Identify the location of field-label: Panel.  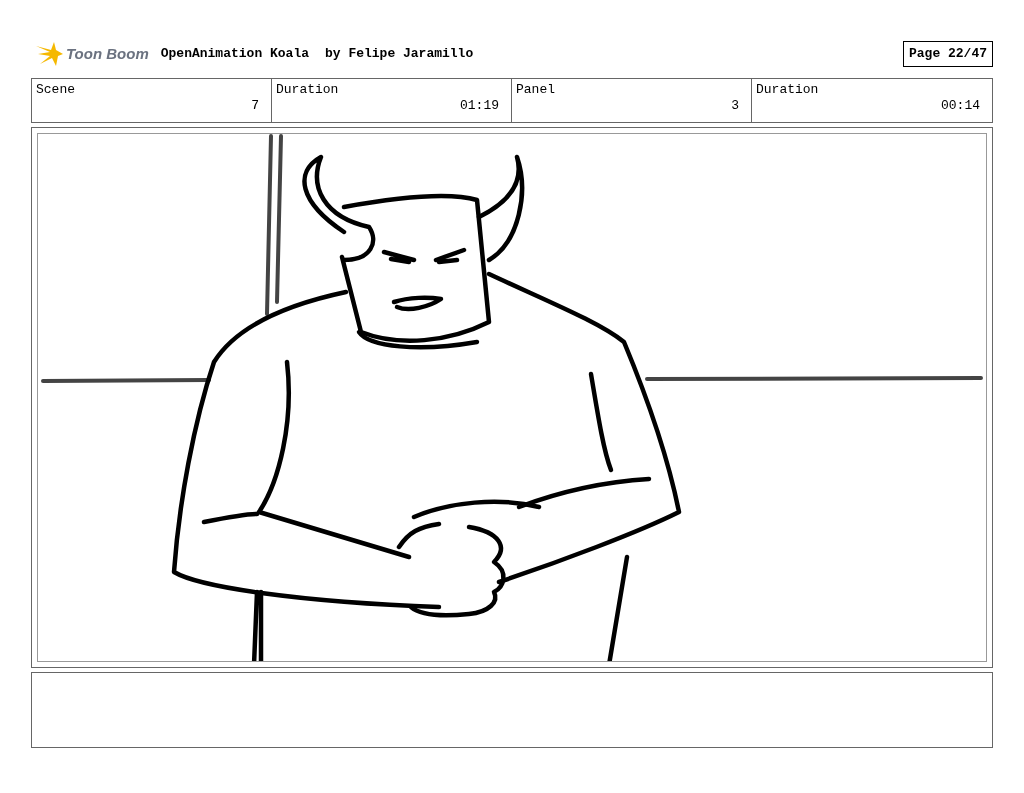
(536, 90).